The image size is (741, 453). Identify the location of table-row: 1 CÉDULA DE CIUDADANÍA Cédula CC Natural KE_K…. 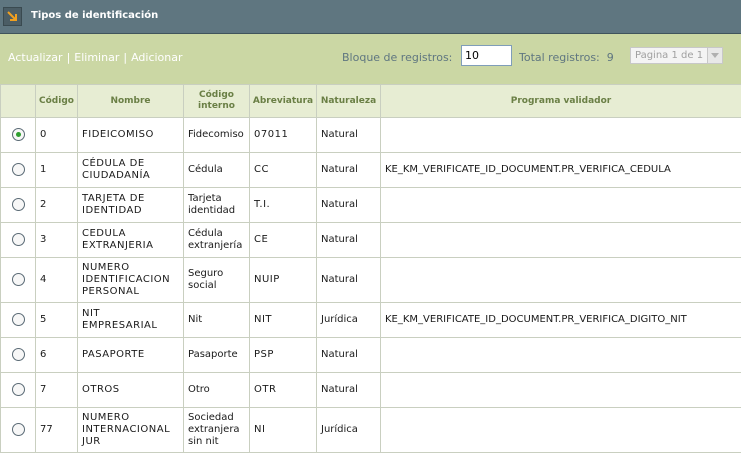
(370, 170).